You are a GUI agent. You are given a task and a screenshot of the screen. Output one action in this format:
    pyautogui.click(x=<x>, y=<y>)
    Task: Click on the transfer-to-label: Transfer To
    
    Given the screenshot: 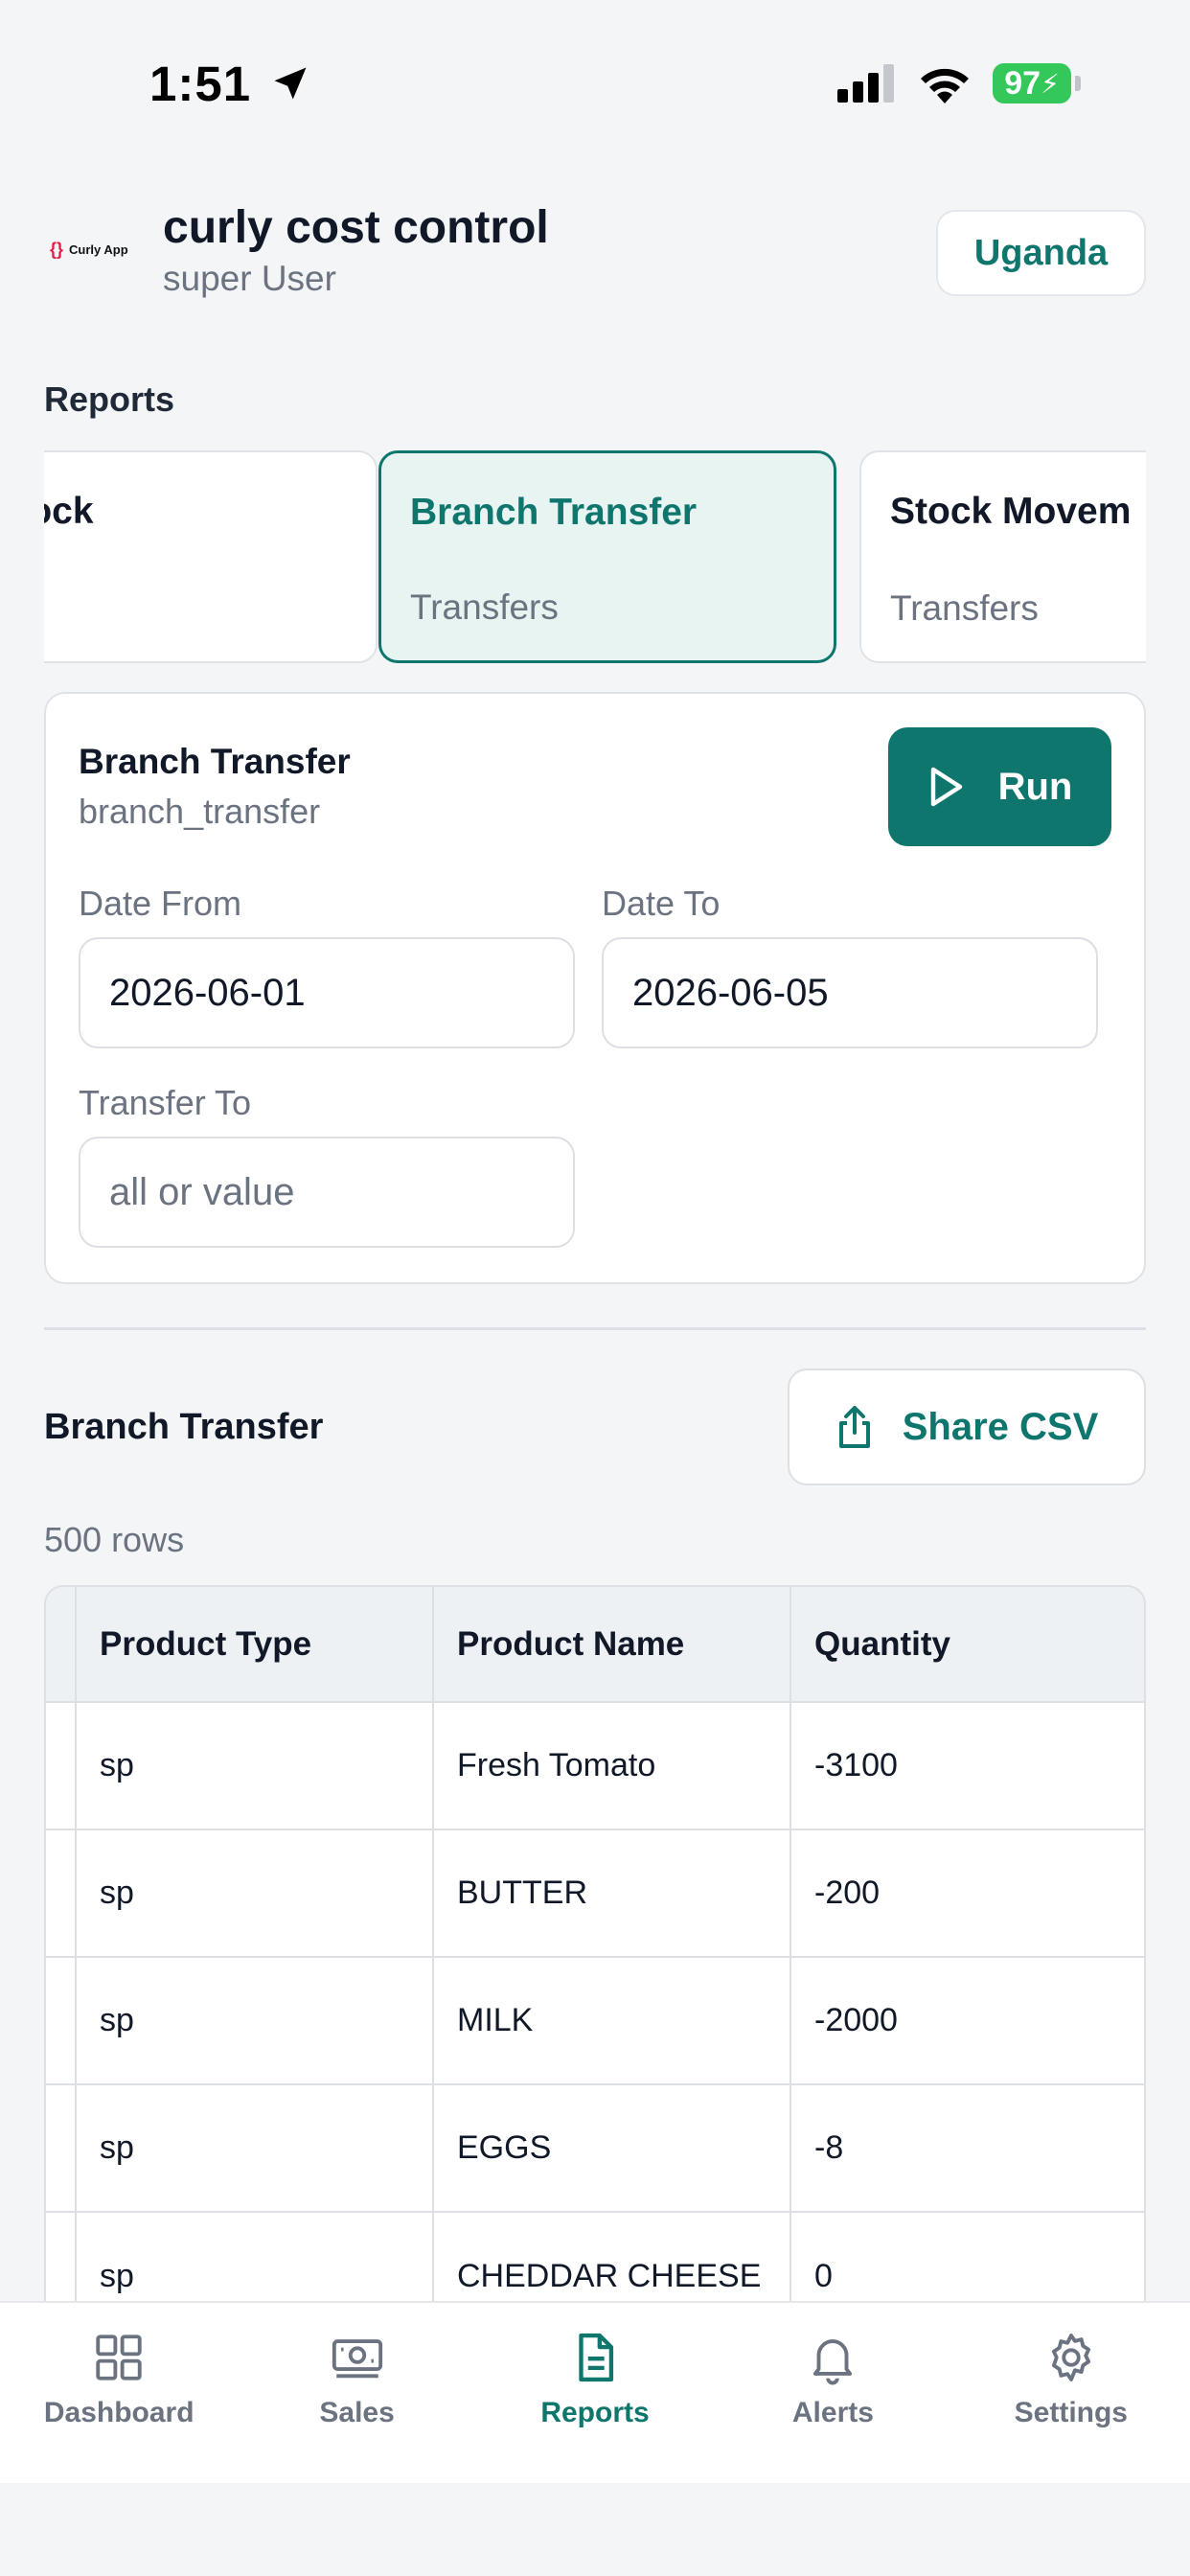 What is the action you would take?
    pyautogui.click(x=166, y=1102)
    